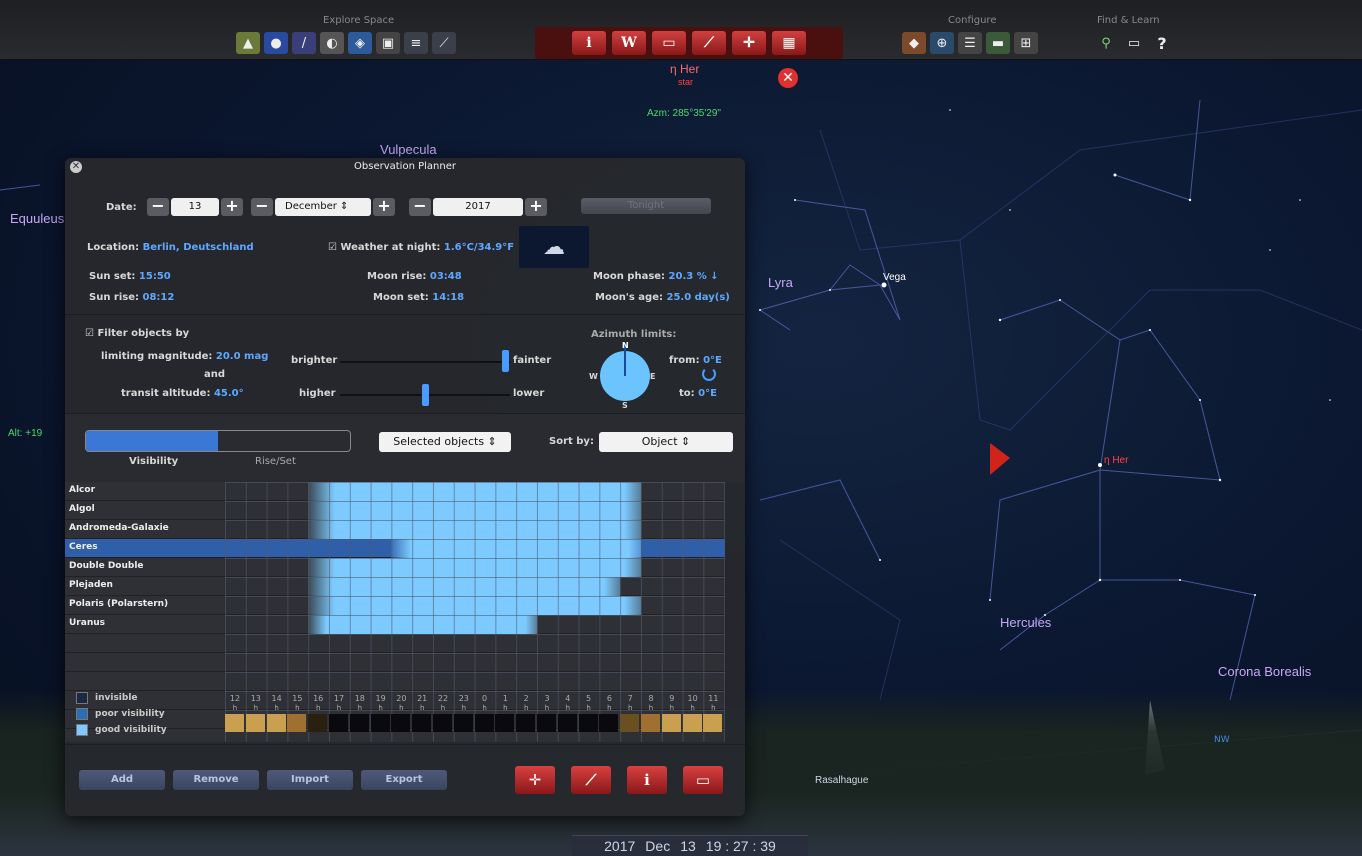  Describe the element at coordinates (310, 780) in the screenshot. I see `import-button: Import` at that location.